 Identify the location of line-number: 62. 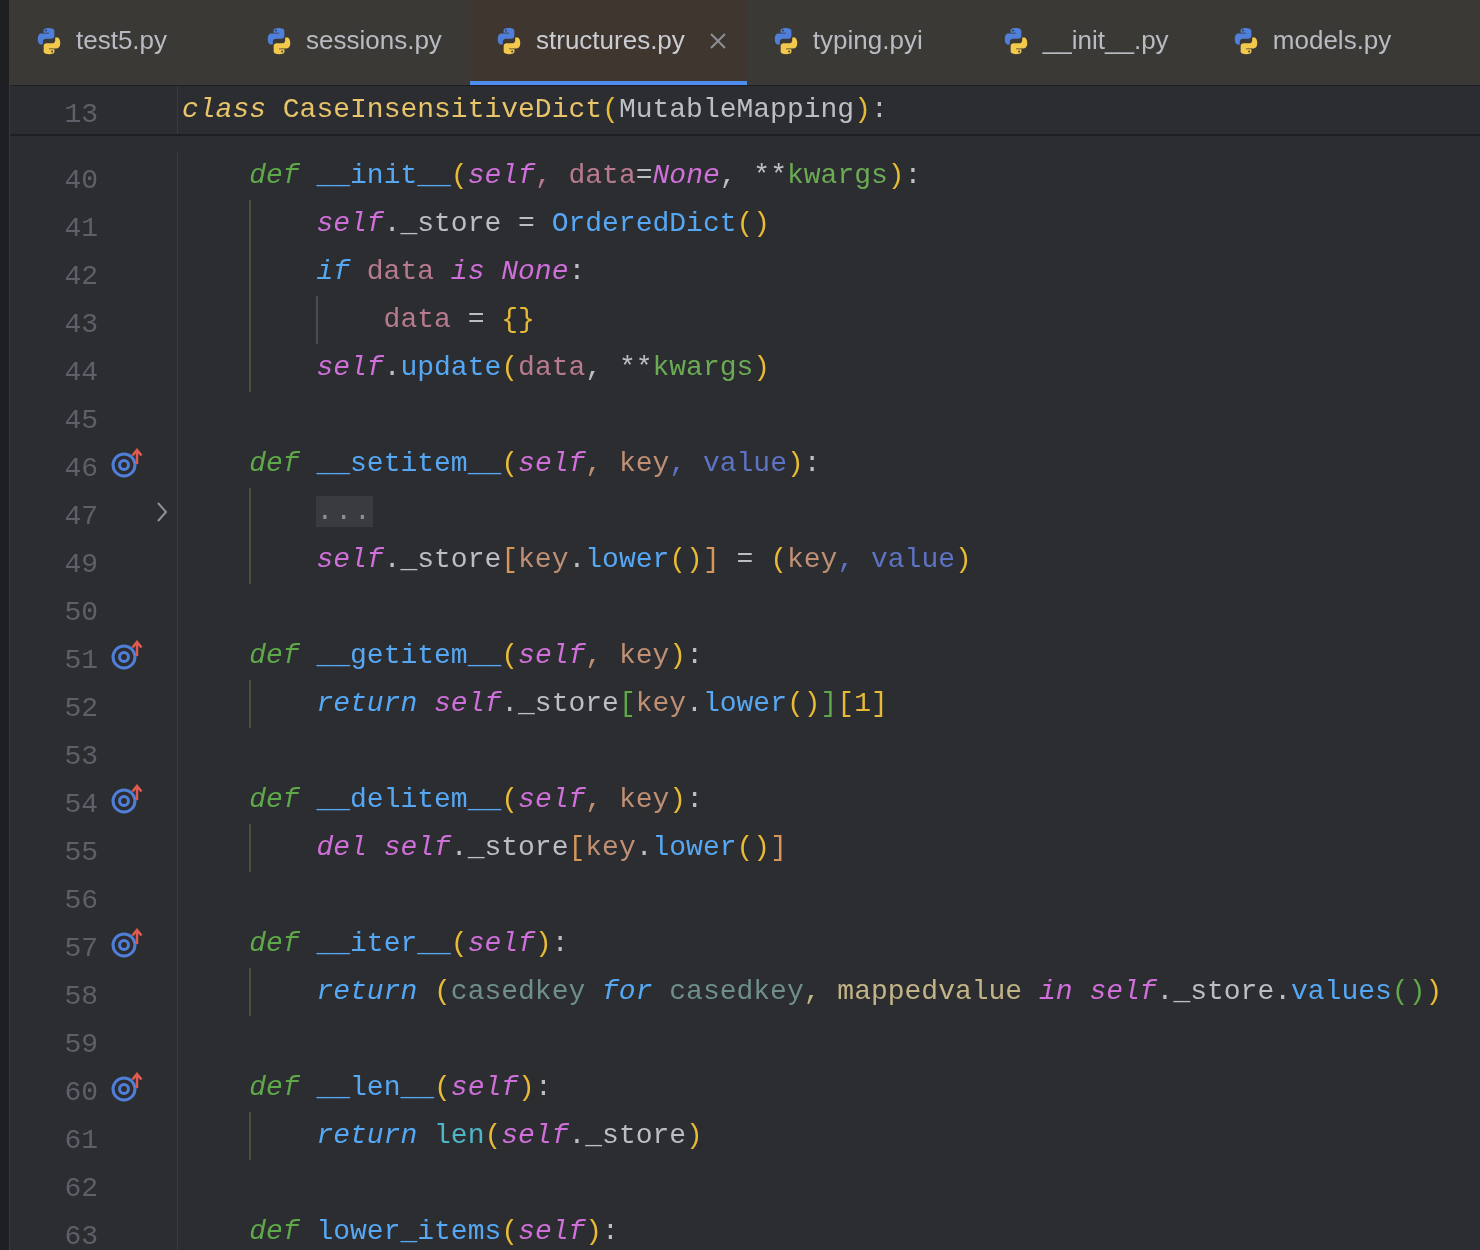
(81, 1189).